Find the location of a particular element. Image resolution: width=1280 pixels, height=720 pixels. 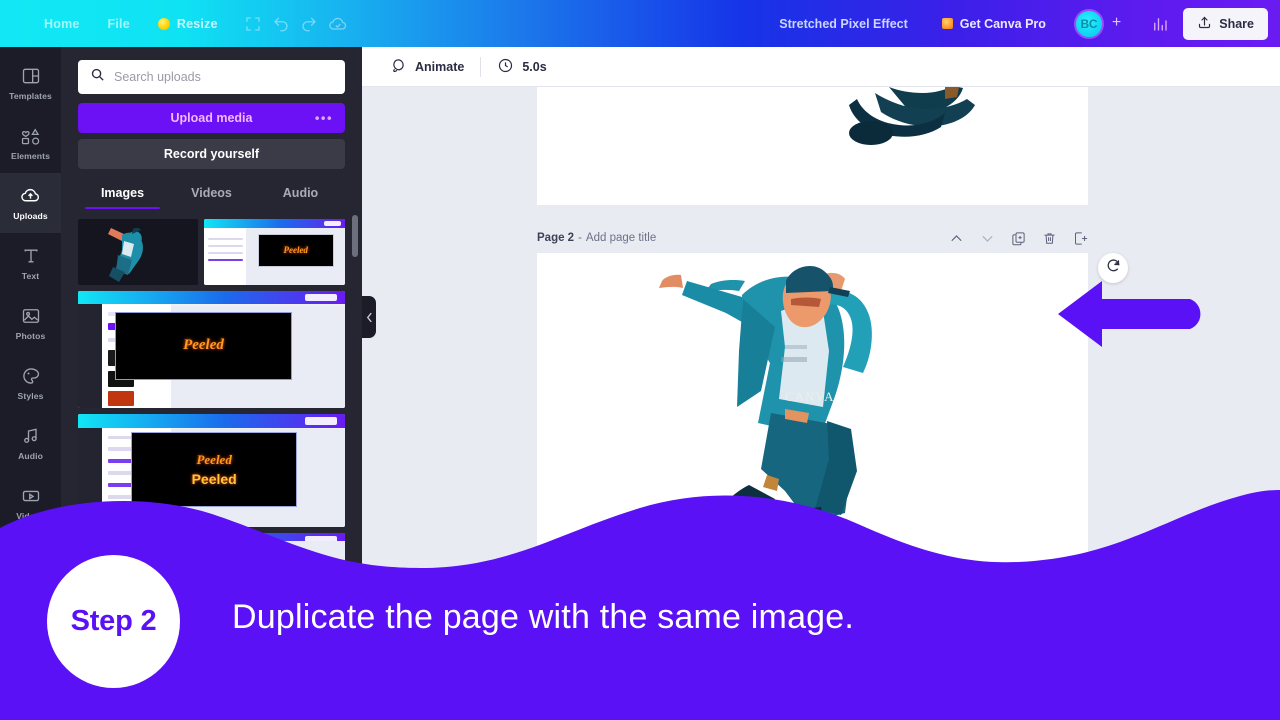

instruction-caption: Duplicate the page with the same image. is located at coordinates (543, 617).